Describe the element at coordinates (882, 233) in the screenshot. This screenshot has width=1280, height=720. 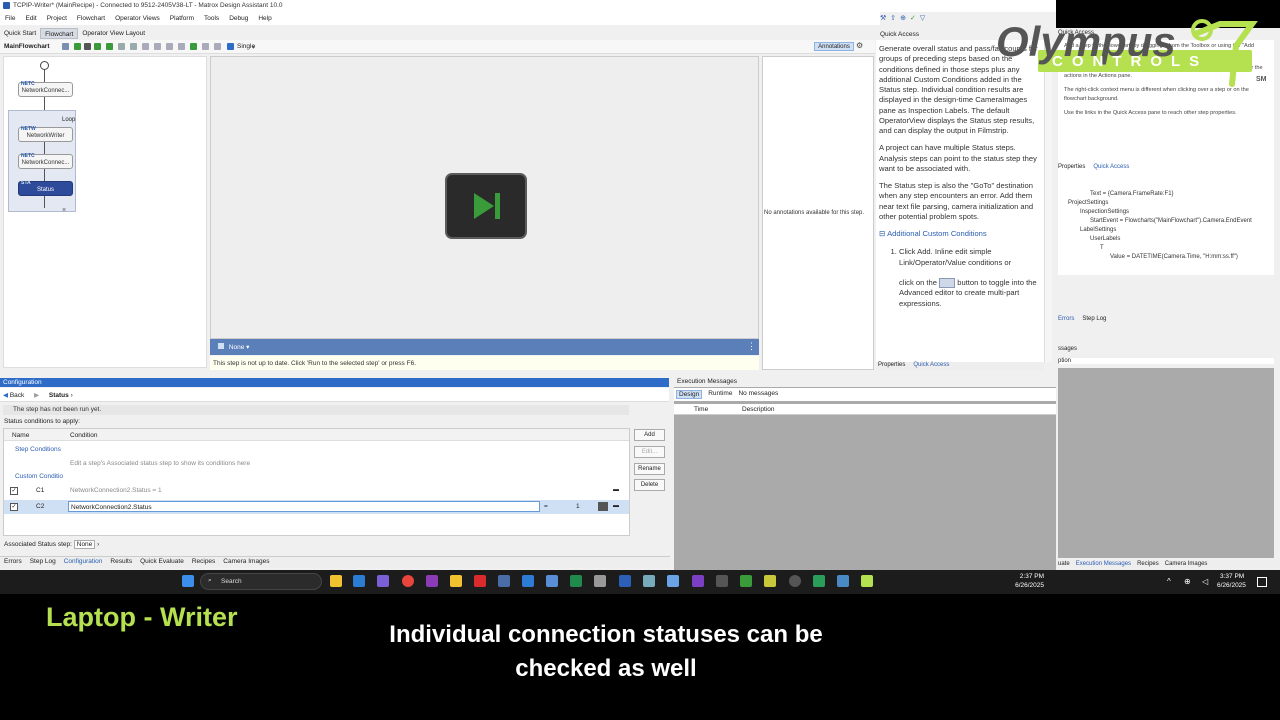
I see `collapse-icon: ⊟` at that location.